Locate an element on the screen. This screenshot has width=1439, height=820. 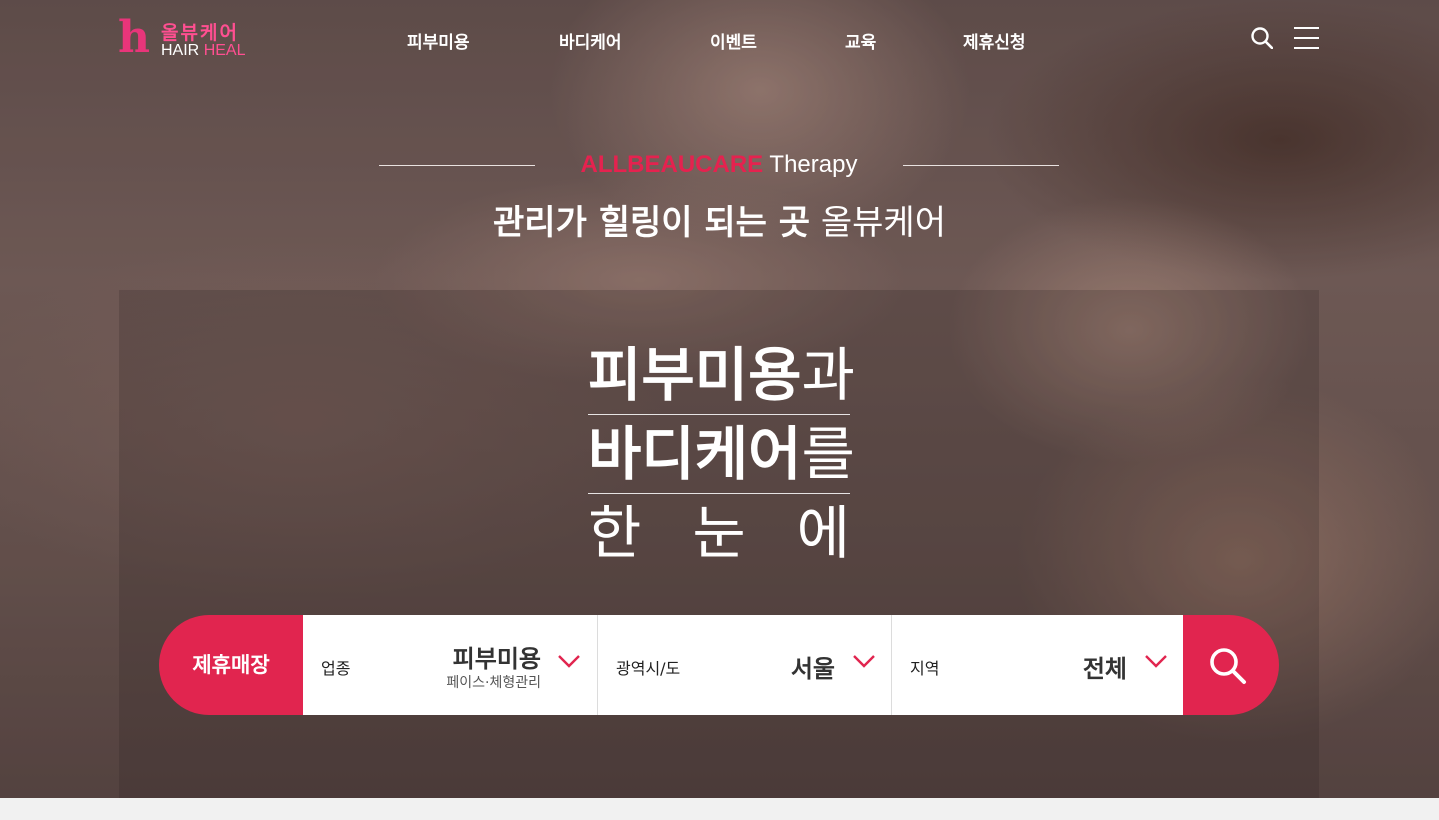
eyebrow-word: Therapy is located at coordinates (813, 164).